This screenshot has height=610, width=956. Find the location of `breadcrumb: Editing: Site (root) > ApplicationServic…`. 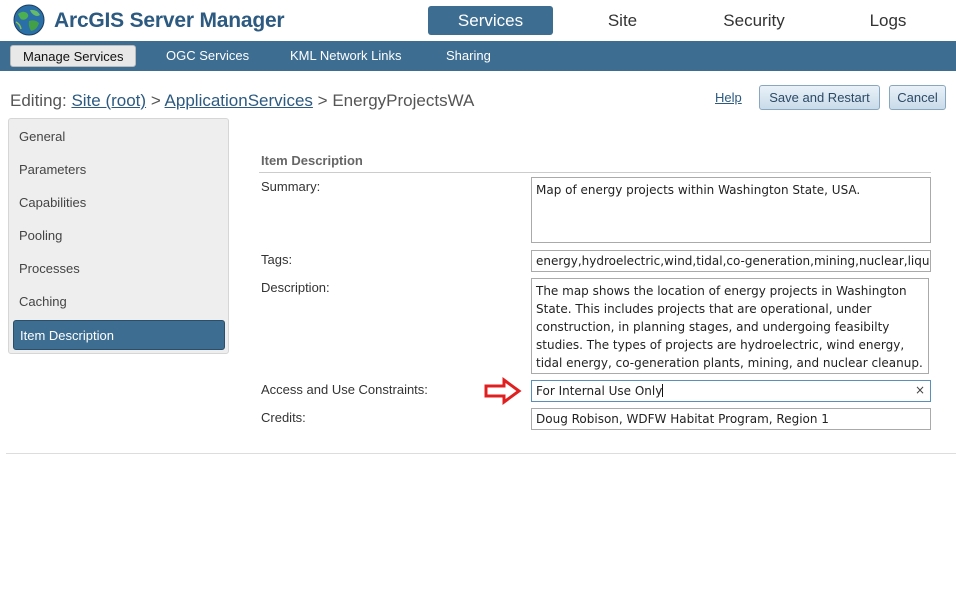

breadcrumb: Editing: Site (root) > ApplicationServic… is located at coordinates (242, 101).